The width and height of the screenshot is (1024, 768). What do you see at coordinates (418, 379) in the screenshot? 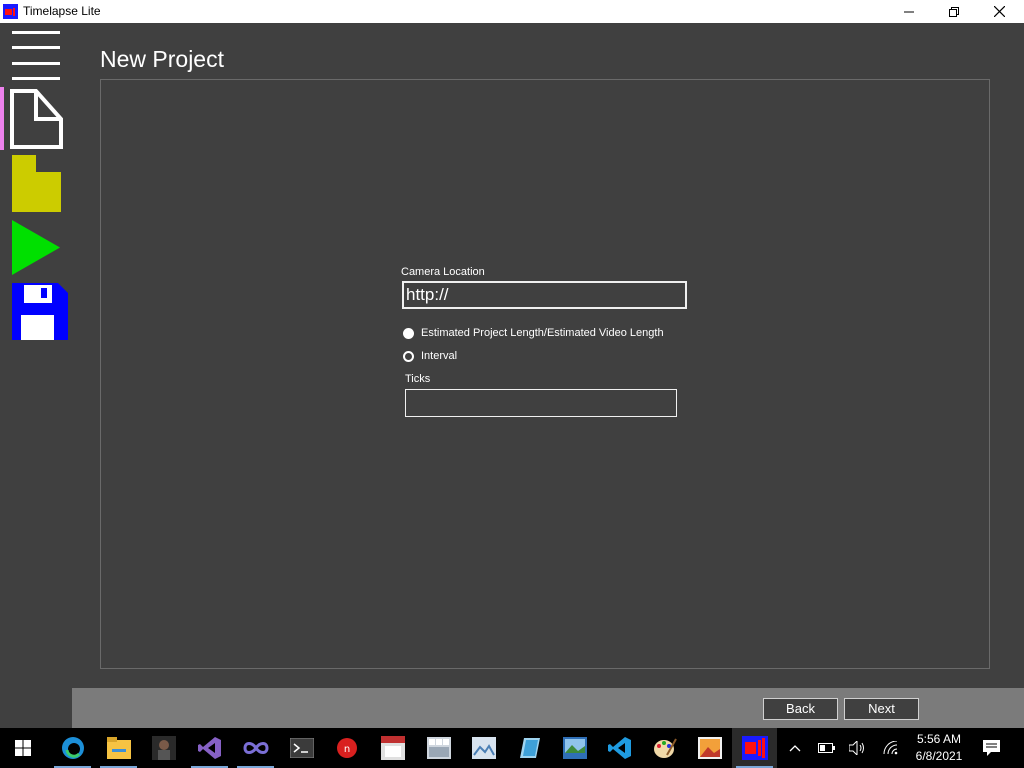
I see `ticks-label: Ticks` at bounding box center [418, 379].